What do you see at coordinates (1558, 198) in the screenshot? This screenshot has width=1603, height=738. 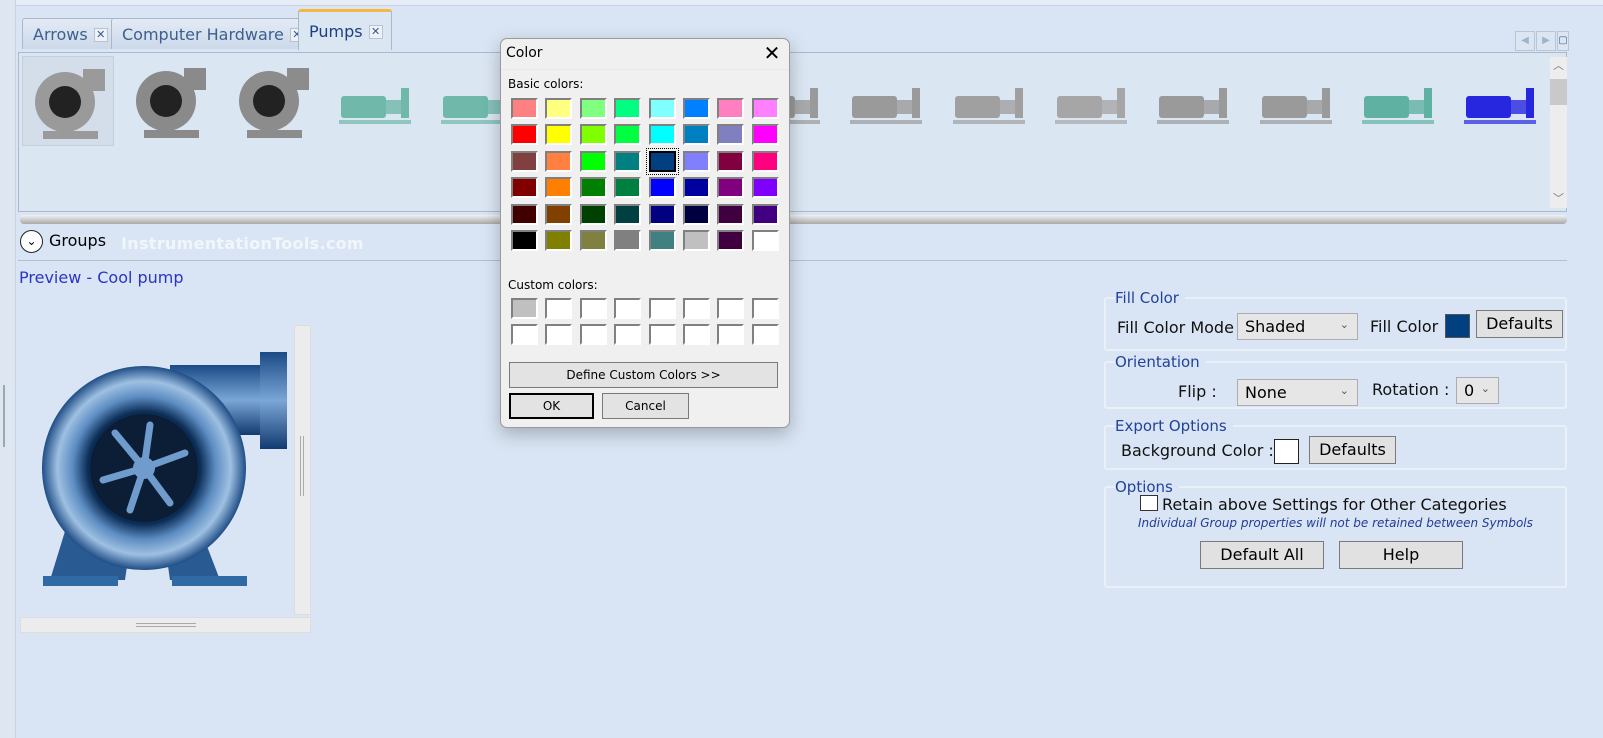 I see `chevron-down-icon: ﹀` at bounding box center [1558, 198].